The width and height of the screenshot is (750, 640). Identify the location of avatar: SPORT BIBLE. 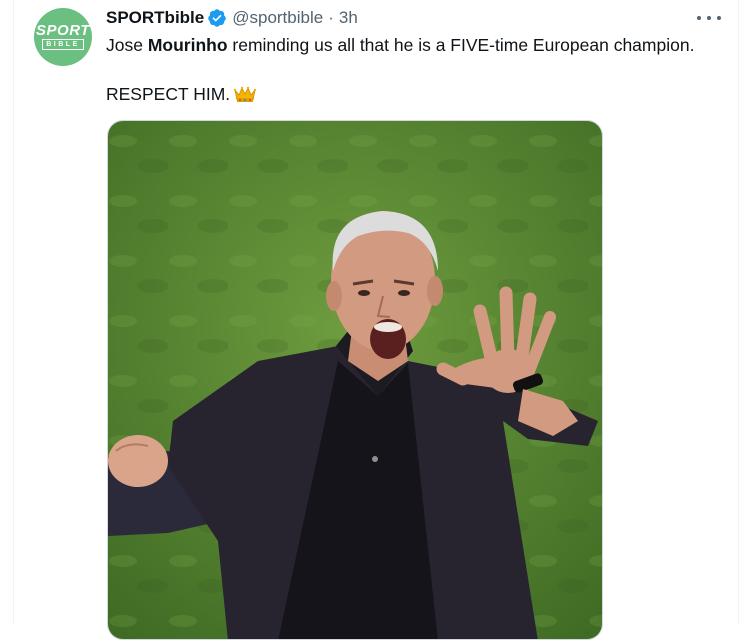
(63, 37).